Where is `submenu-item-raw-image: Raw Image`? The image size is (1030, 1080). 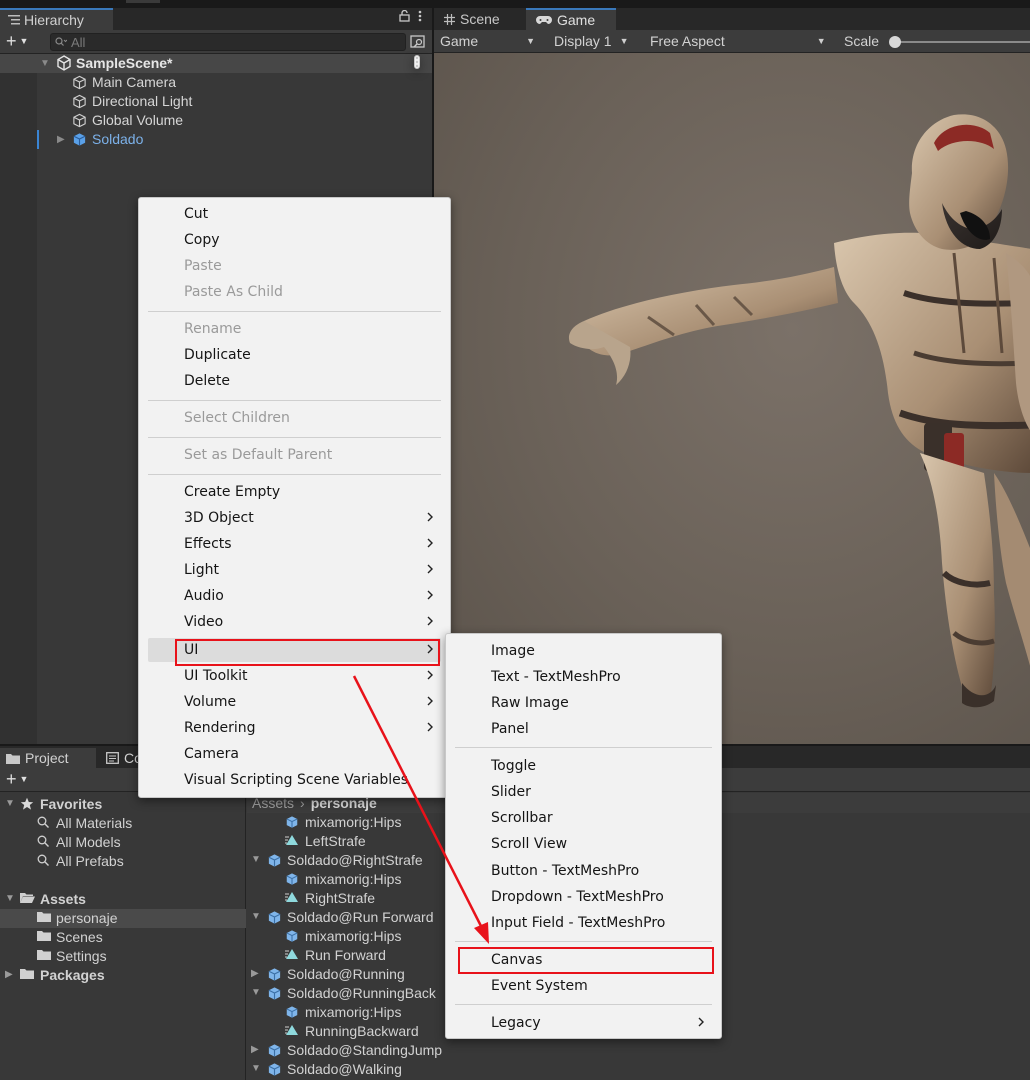
submenu-item-raw-image: Raw Image is located at coordinates (583, 703).